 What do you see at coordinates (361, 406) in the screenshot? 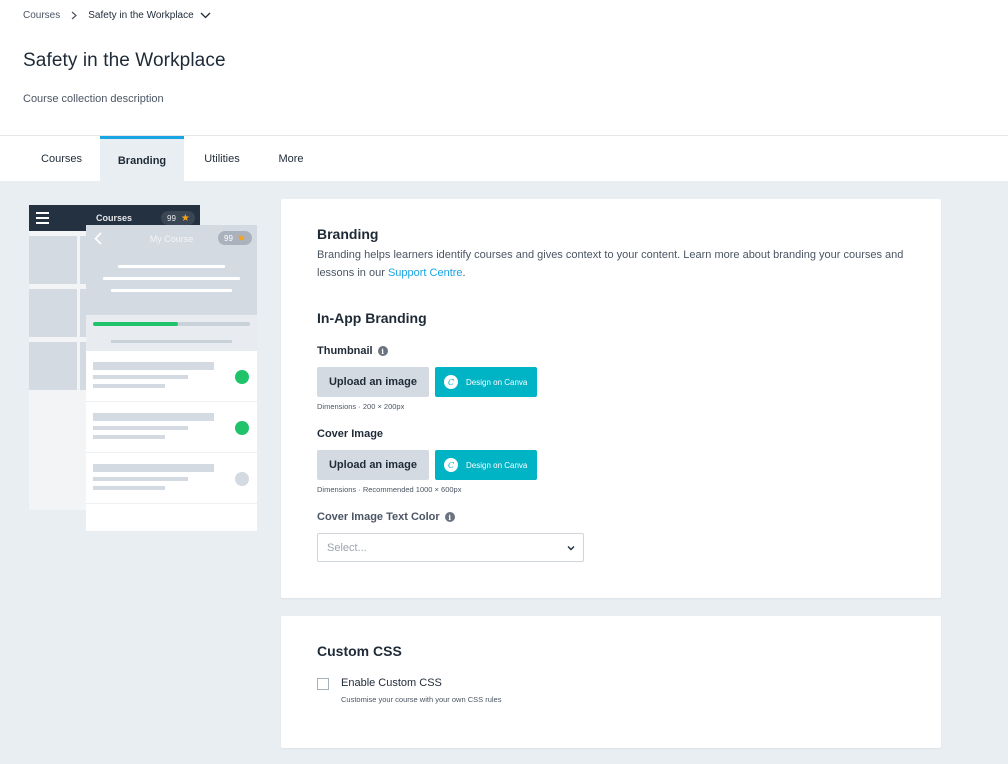
I see `thumbnail-dimensions-hint: Dimensions · 200 × 200px` at bounding box center [361, 406].